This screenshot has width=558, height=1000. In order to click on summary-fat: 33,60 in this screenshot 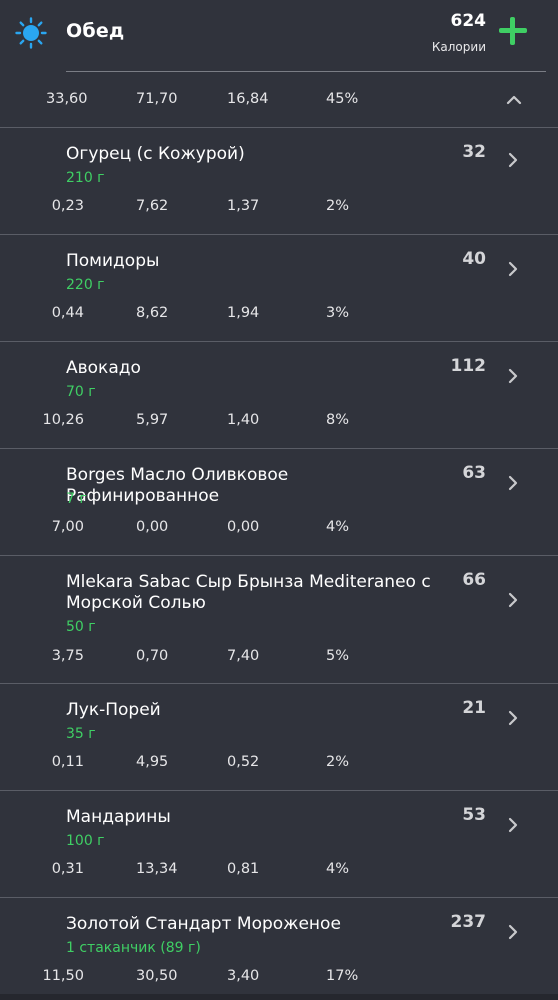, I will do `click(67, 99)`.